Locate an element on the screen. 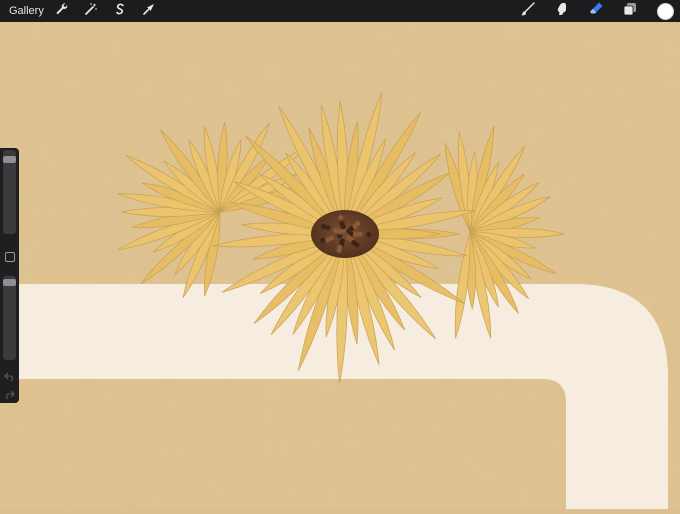  redo-button is located at coordinates (9, 393).